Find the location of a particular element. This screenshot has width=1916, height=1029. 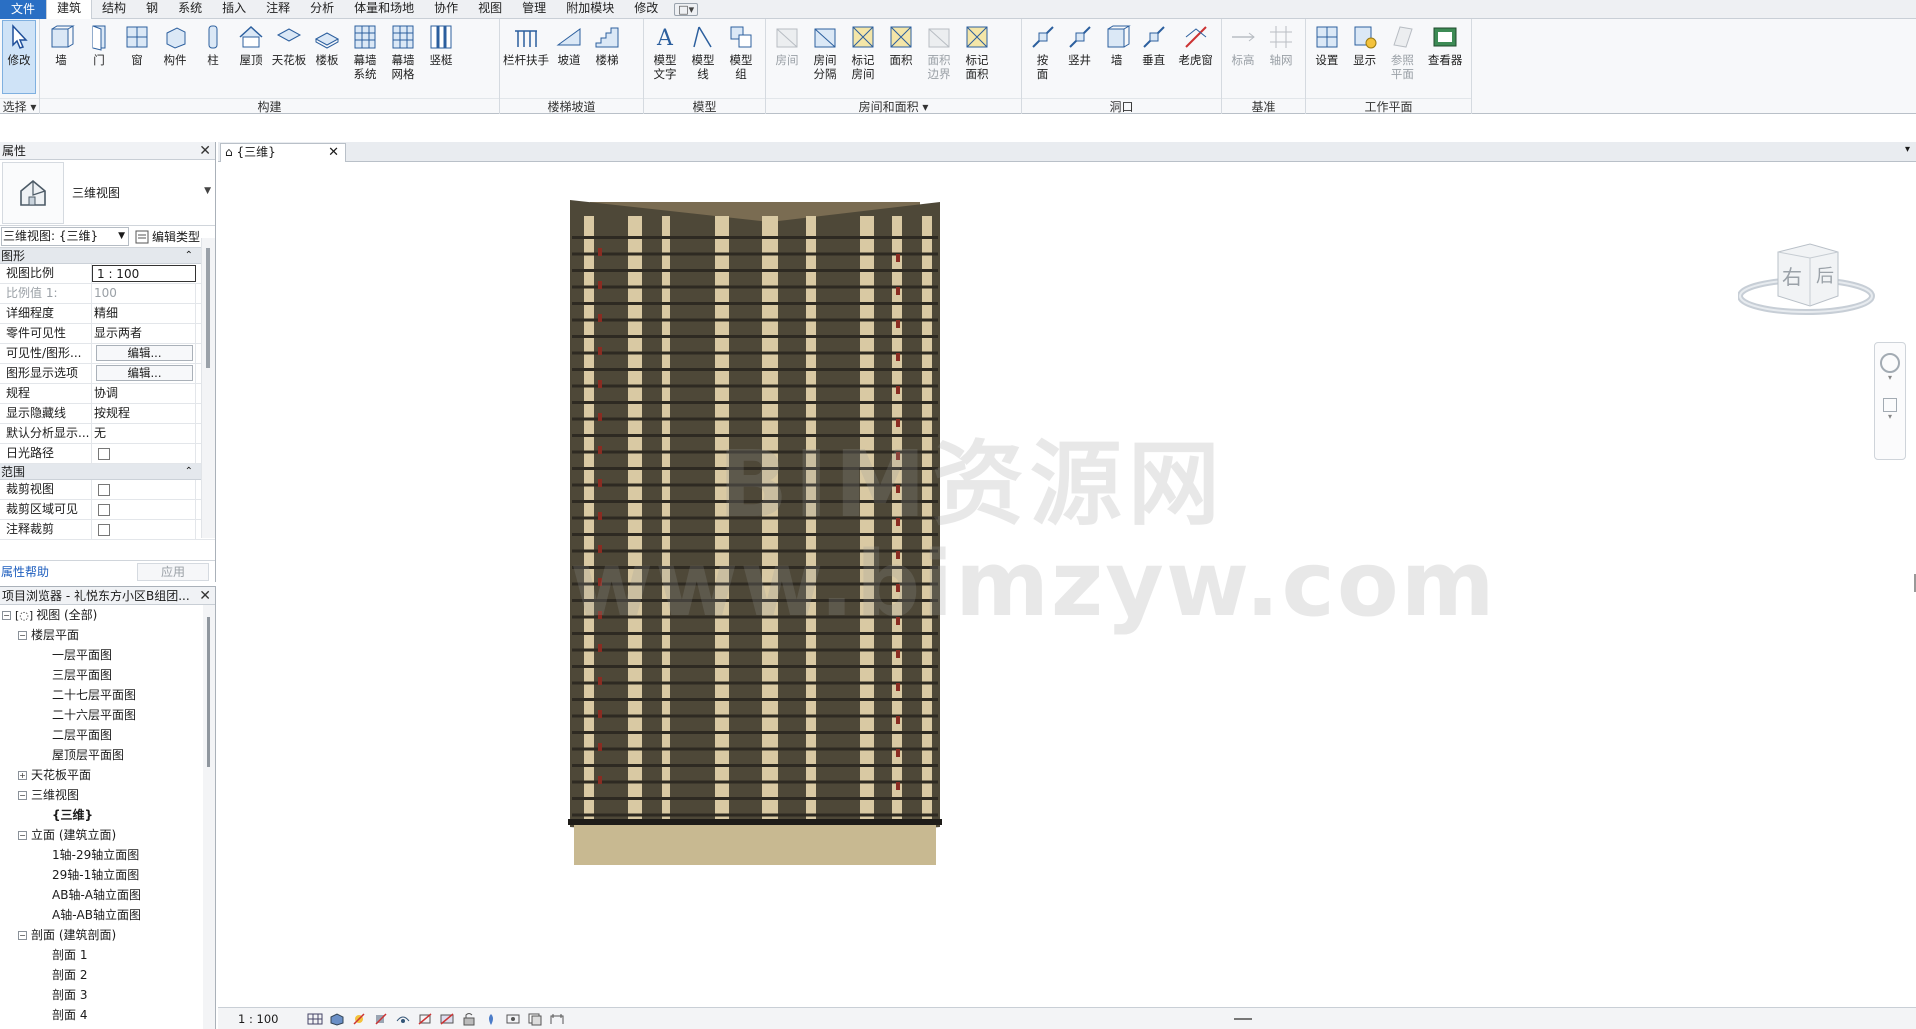

tab-9: 视图 is located at coordinates (490, 9).